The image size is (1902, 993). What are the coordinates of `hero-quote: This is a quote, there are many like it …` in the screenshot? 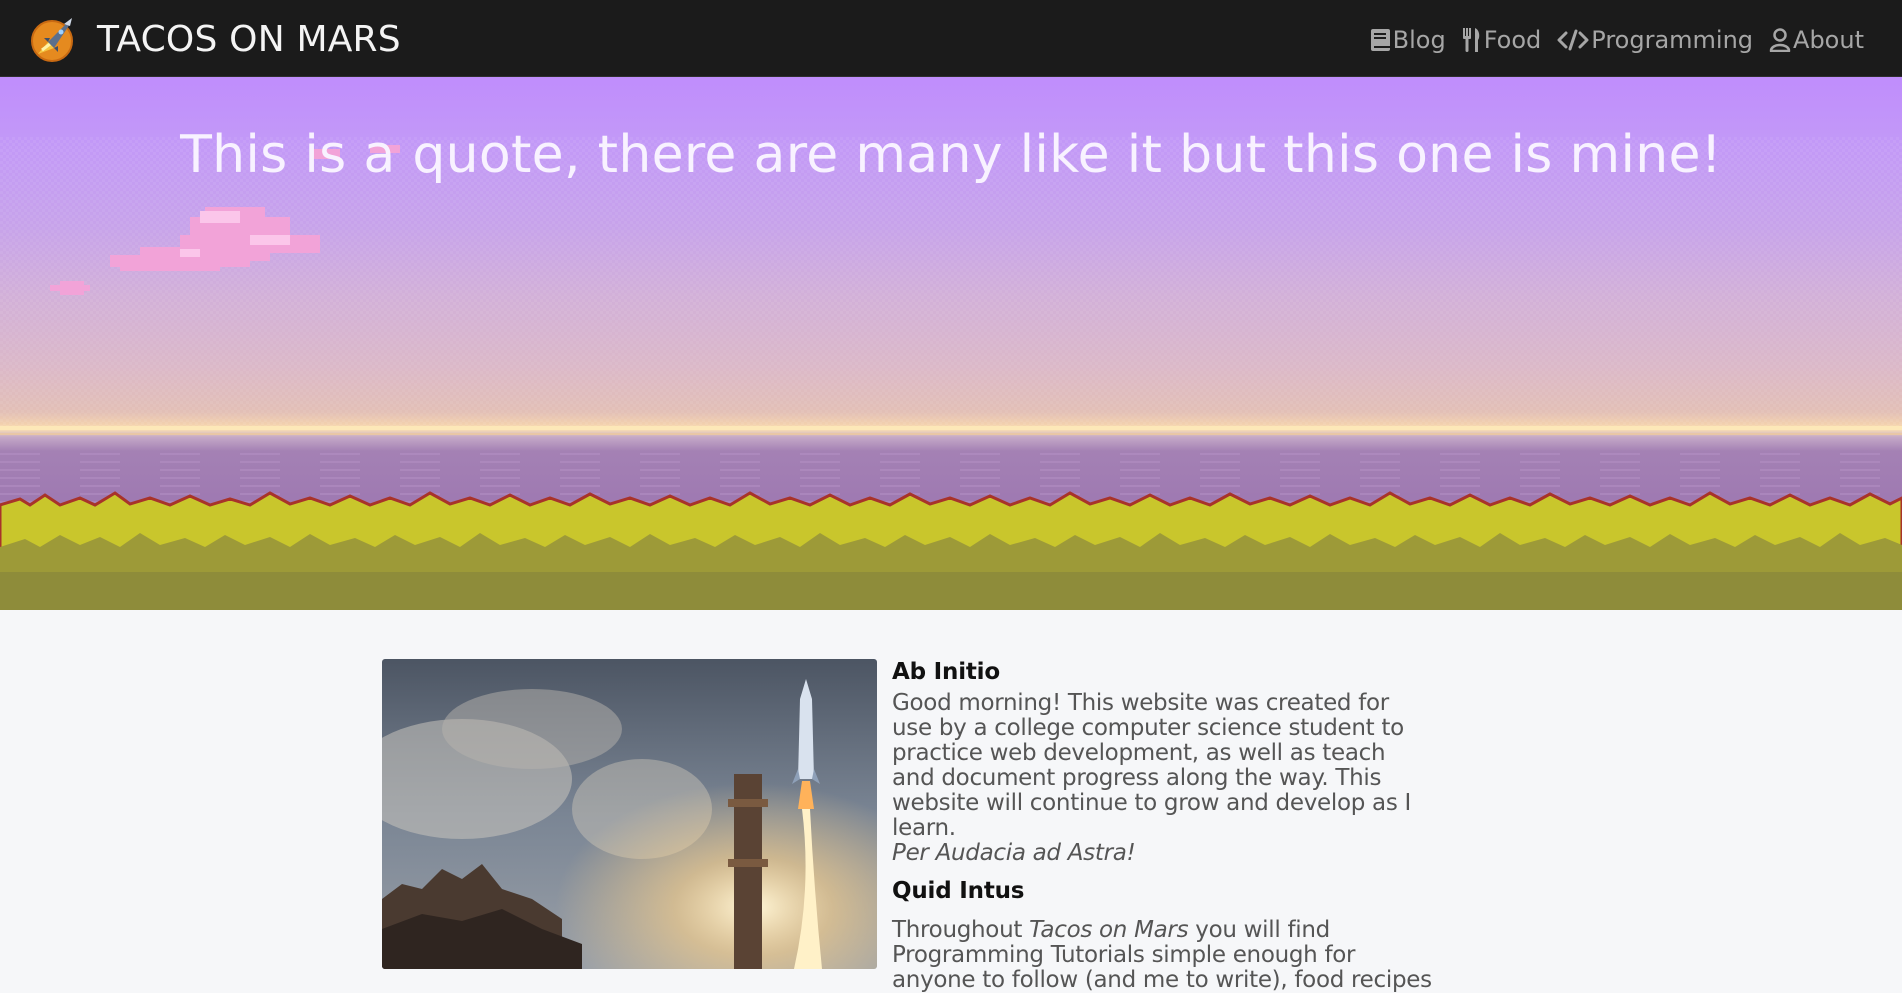 It's located at (951, 155).